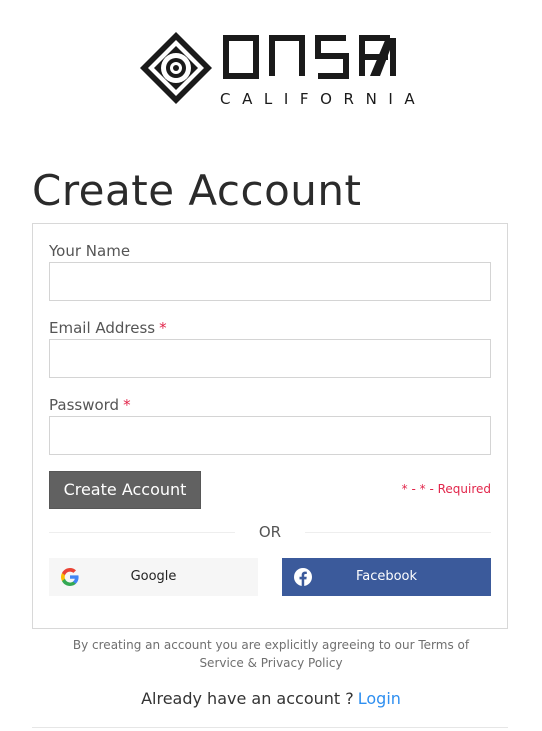 The height and width of the screenshot is (731, 542). I want to click on required-note: * - * - Required, so click(446, 489).